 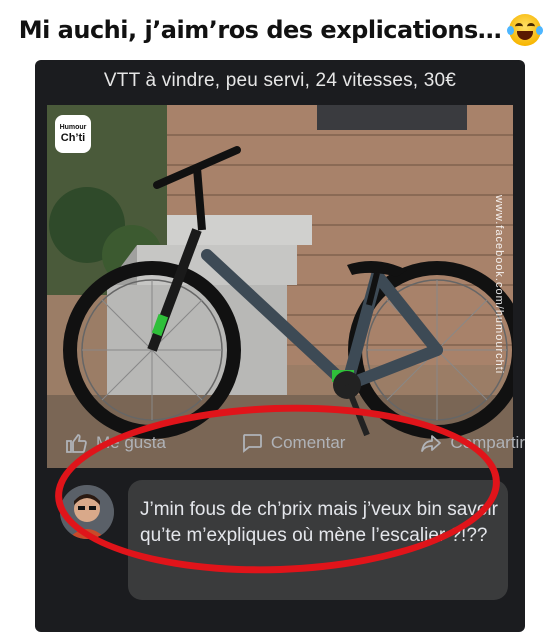 I want to click on watermark-url: www.facebook.com/humourchti, so click(x=499, y=285).